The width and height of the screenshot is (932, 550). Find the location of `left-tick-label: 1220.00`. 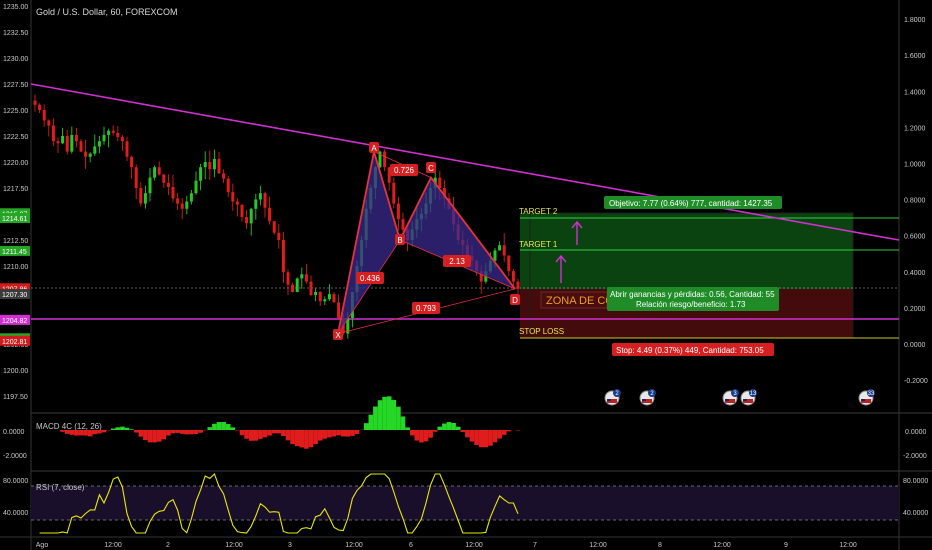

left-tick-label: 1220.00 is located at coordinates (15, 163).